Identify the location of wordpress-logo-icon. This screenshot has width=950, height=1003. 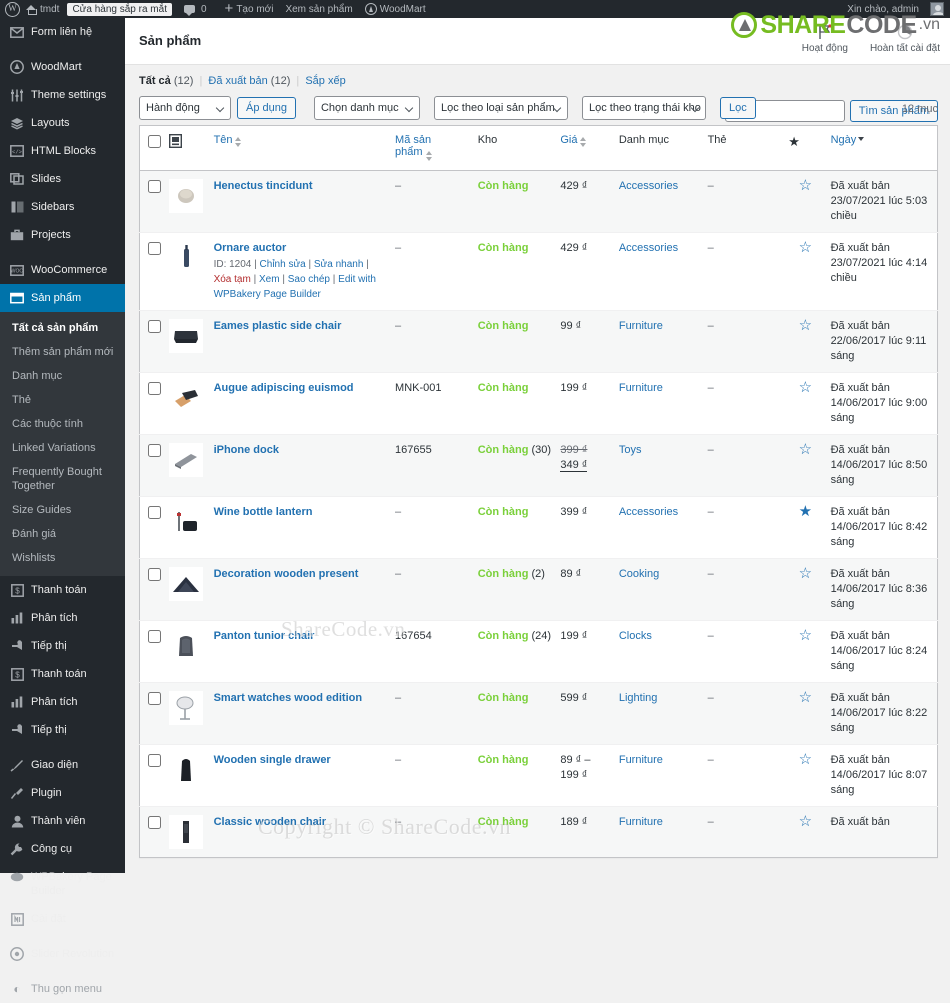
(12, 9).